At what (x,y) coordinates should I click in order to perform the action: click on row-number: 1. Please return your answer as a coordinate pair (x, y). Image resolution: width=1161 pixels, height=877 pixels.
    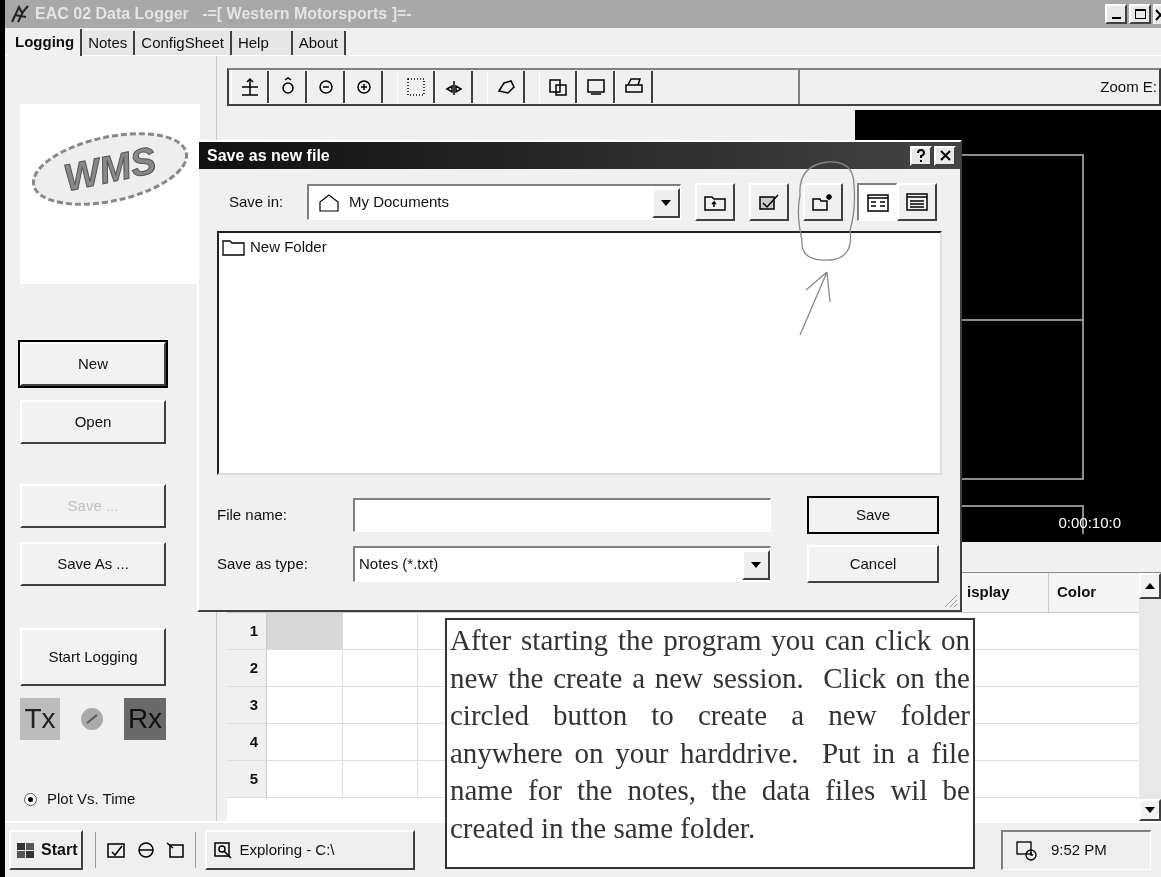
    Looking at the image, I should click on (247, 631).